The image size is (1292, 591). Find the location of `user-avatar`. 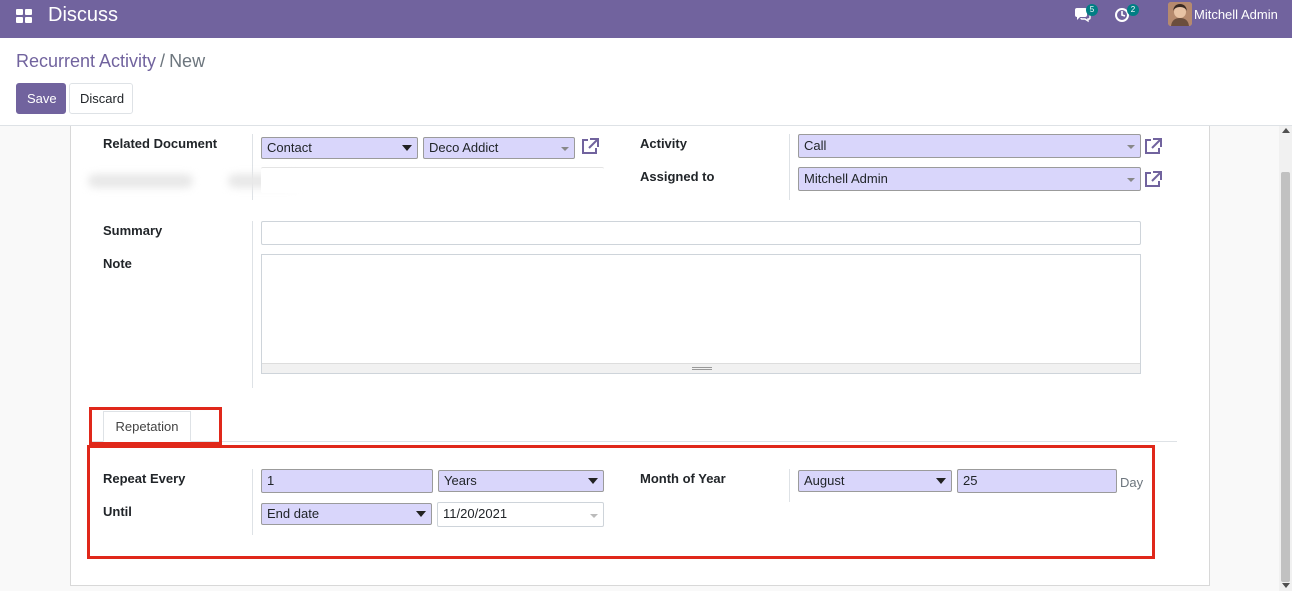

user-avatar is located at coordinates (1180, 14).